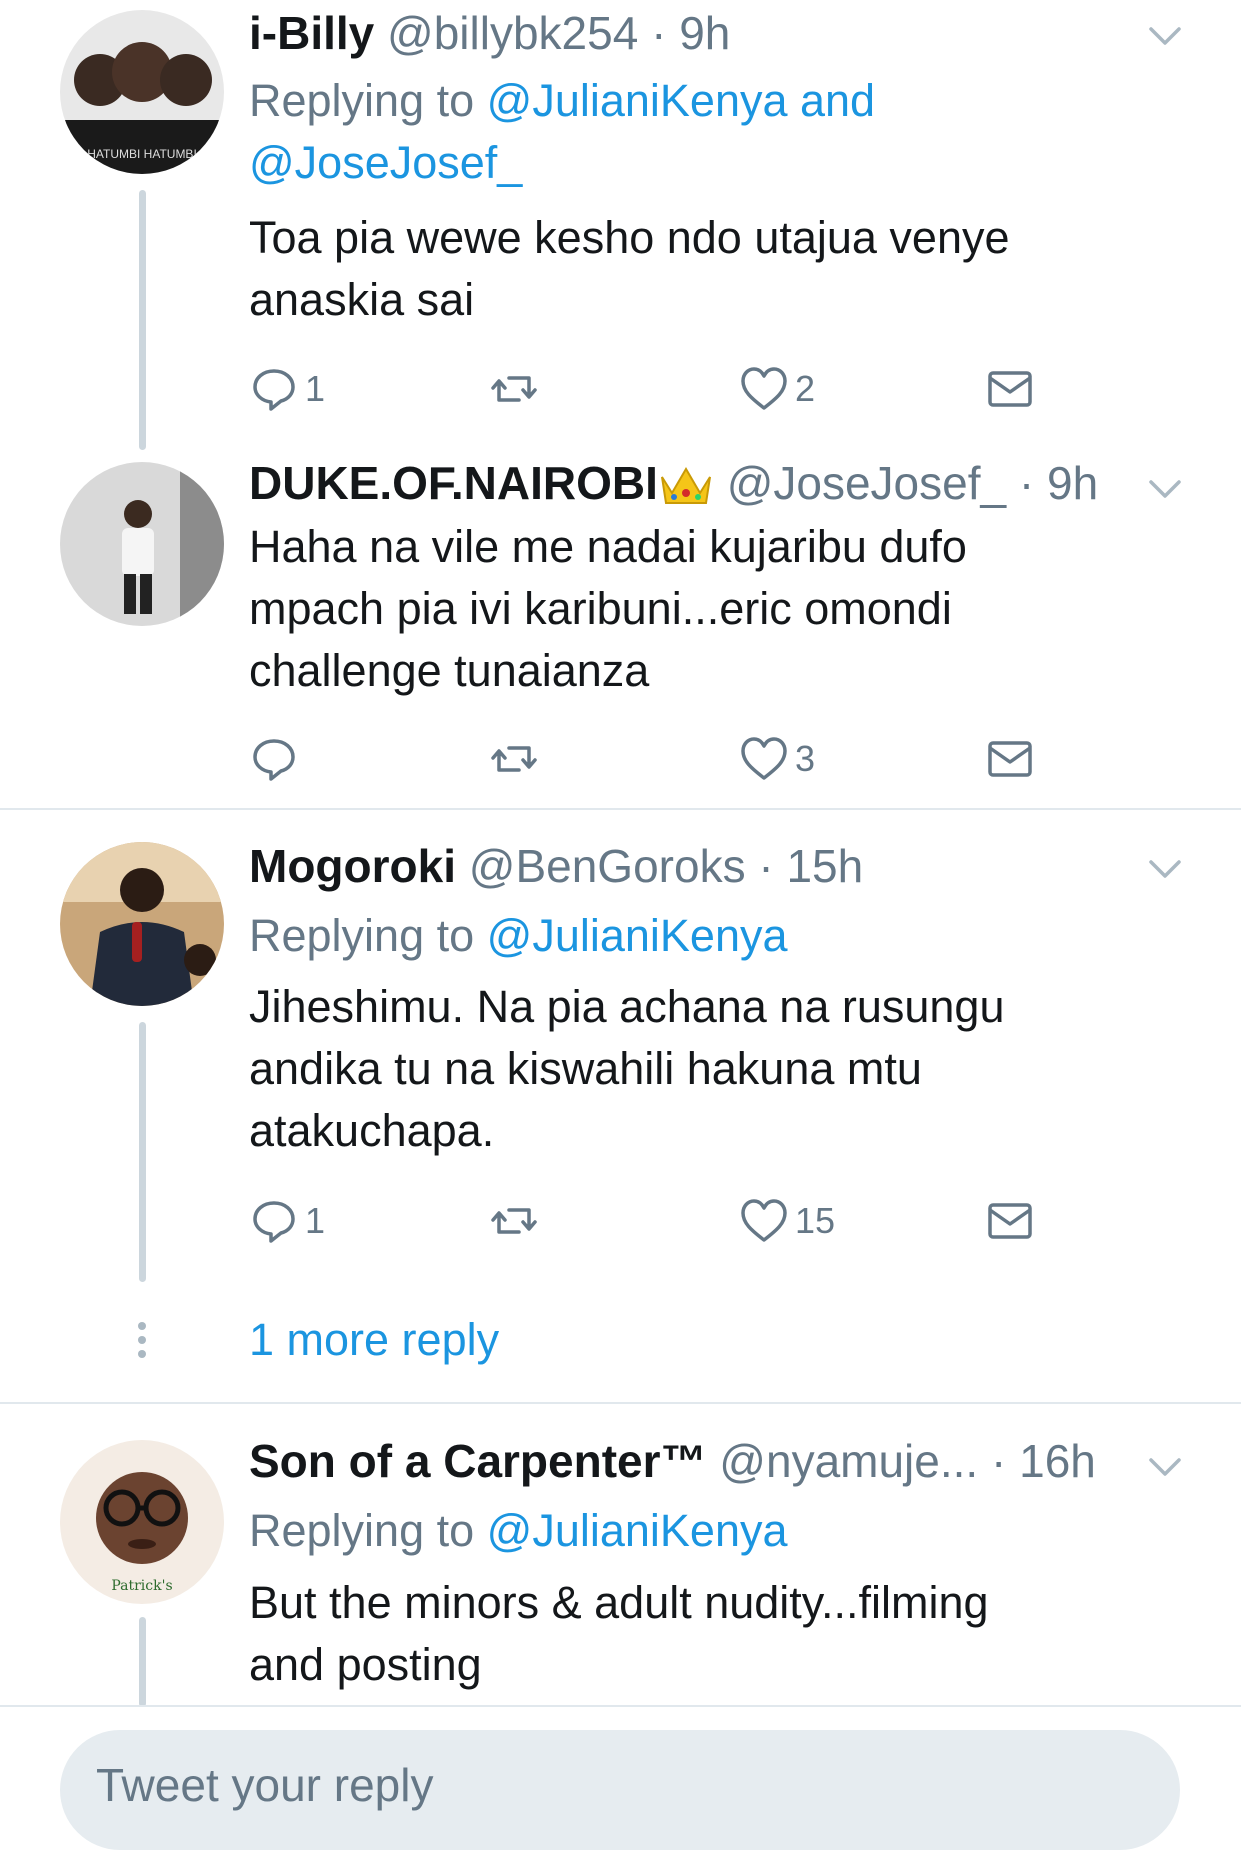  What do you see at coordinates (824, 866) in the screenshot?
I see `timestamp: 15h` at bounding box center [824, 866].